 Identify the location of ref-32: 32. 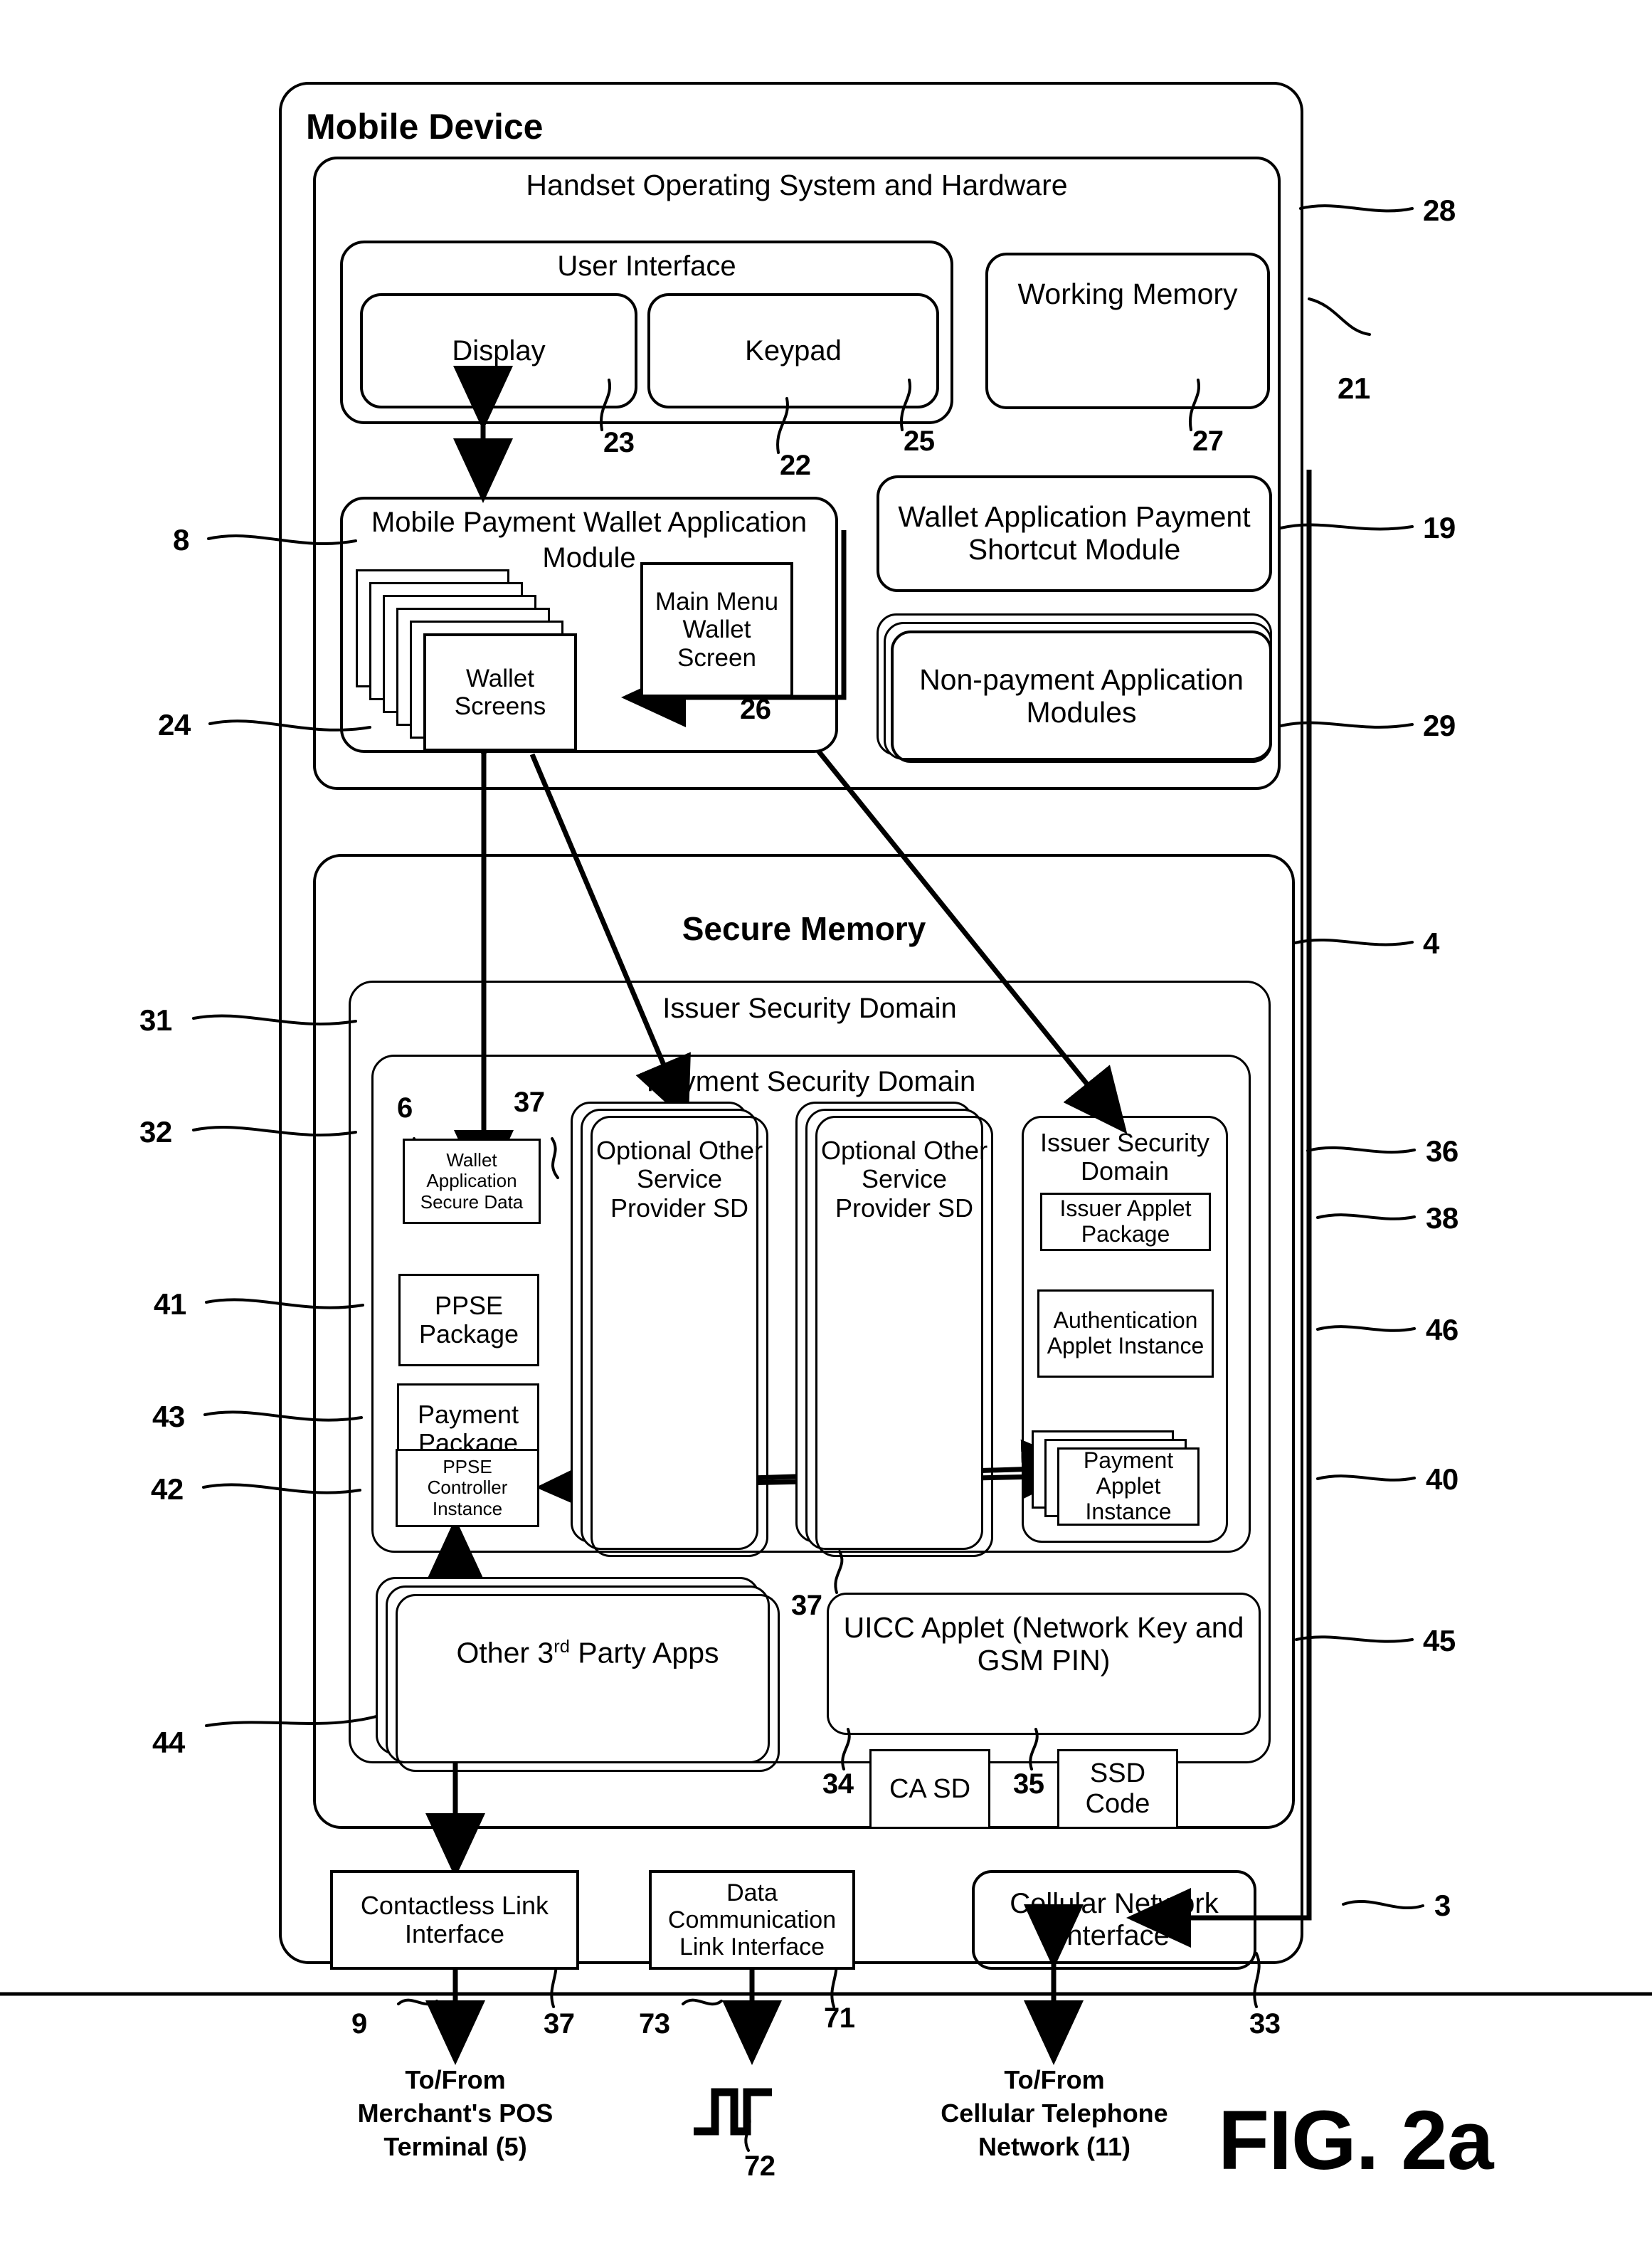
(155, 1132).